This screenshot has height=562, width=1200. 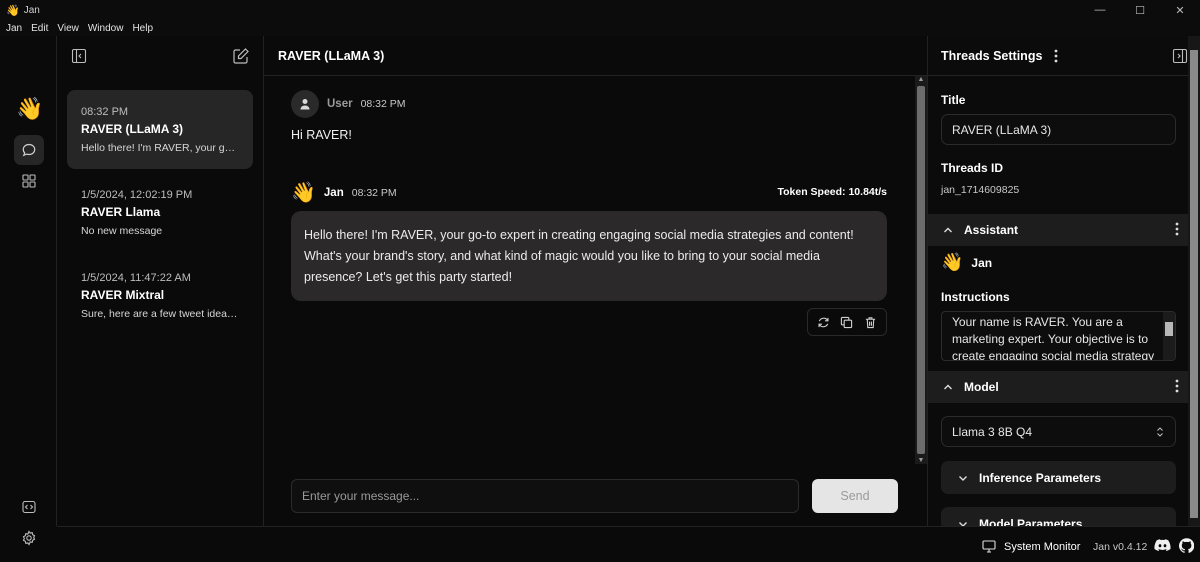 I want to click on chat-nav-button, so click(x=29, y=150).